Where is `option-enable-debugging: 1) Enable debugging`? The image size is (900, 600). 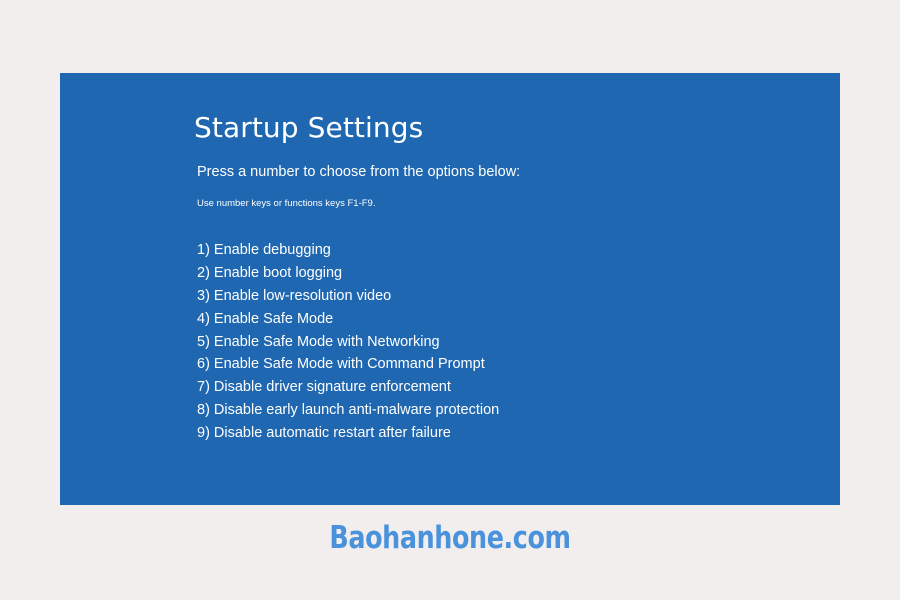 option-enable-debugging: 1) Enable debugging is located at coordinates (348, 250).